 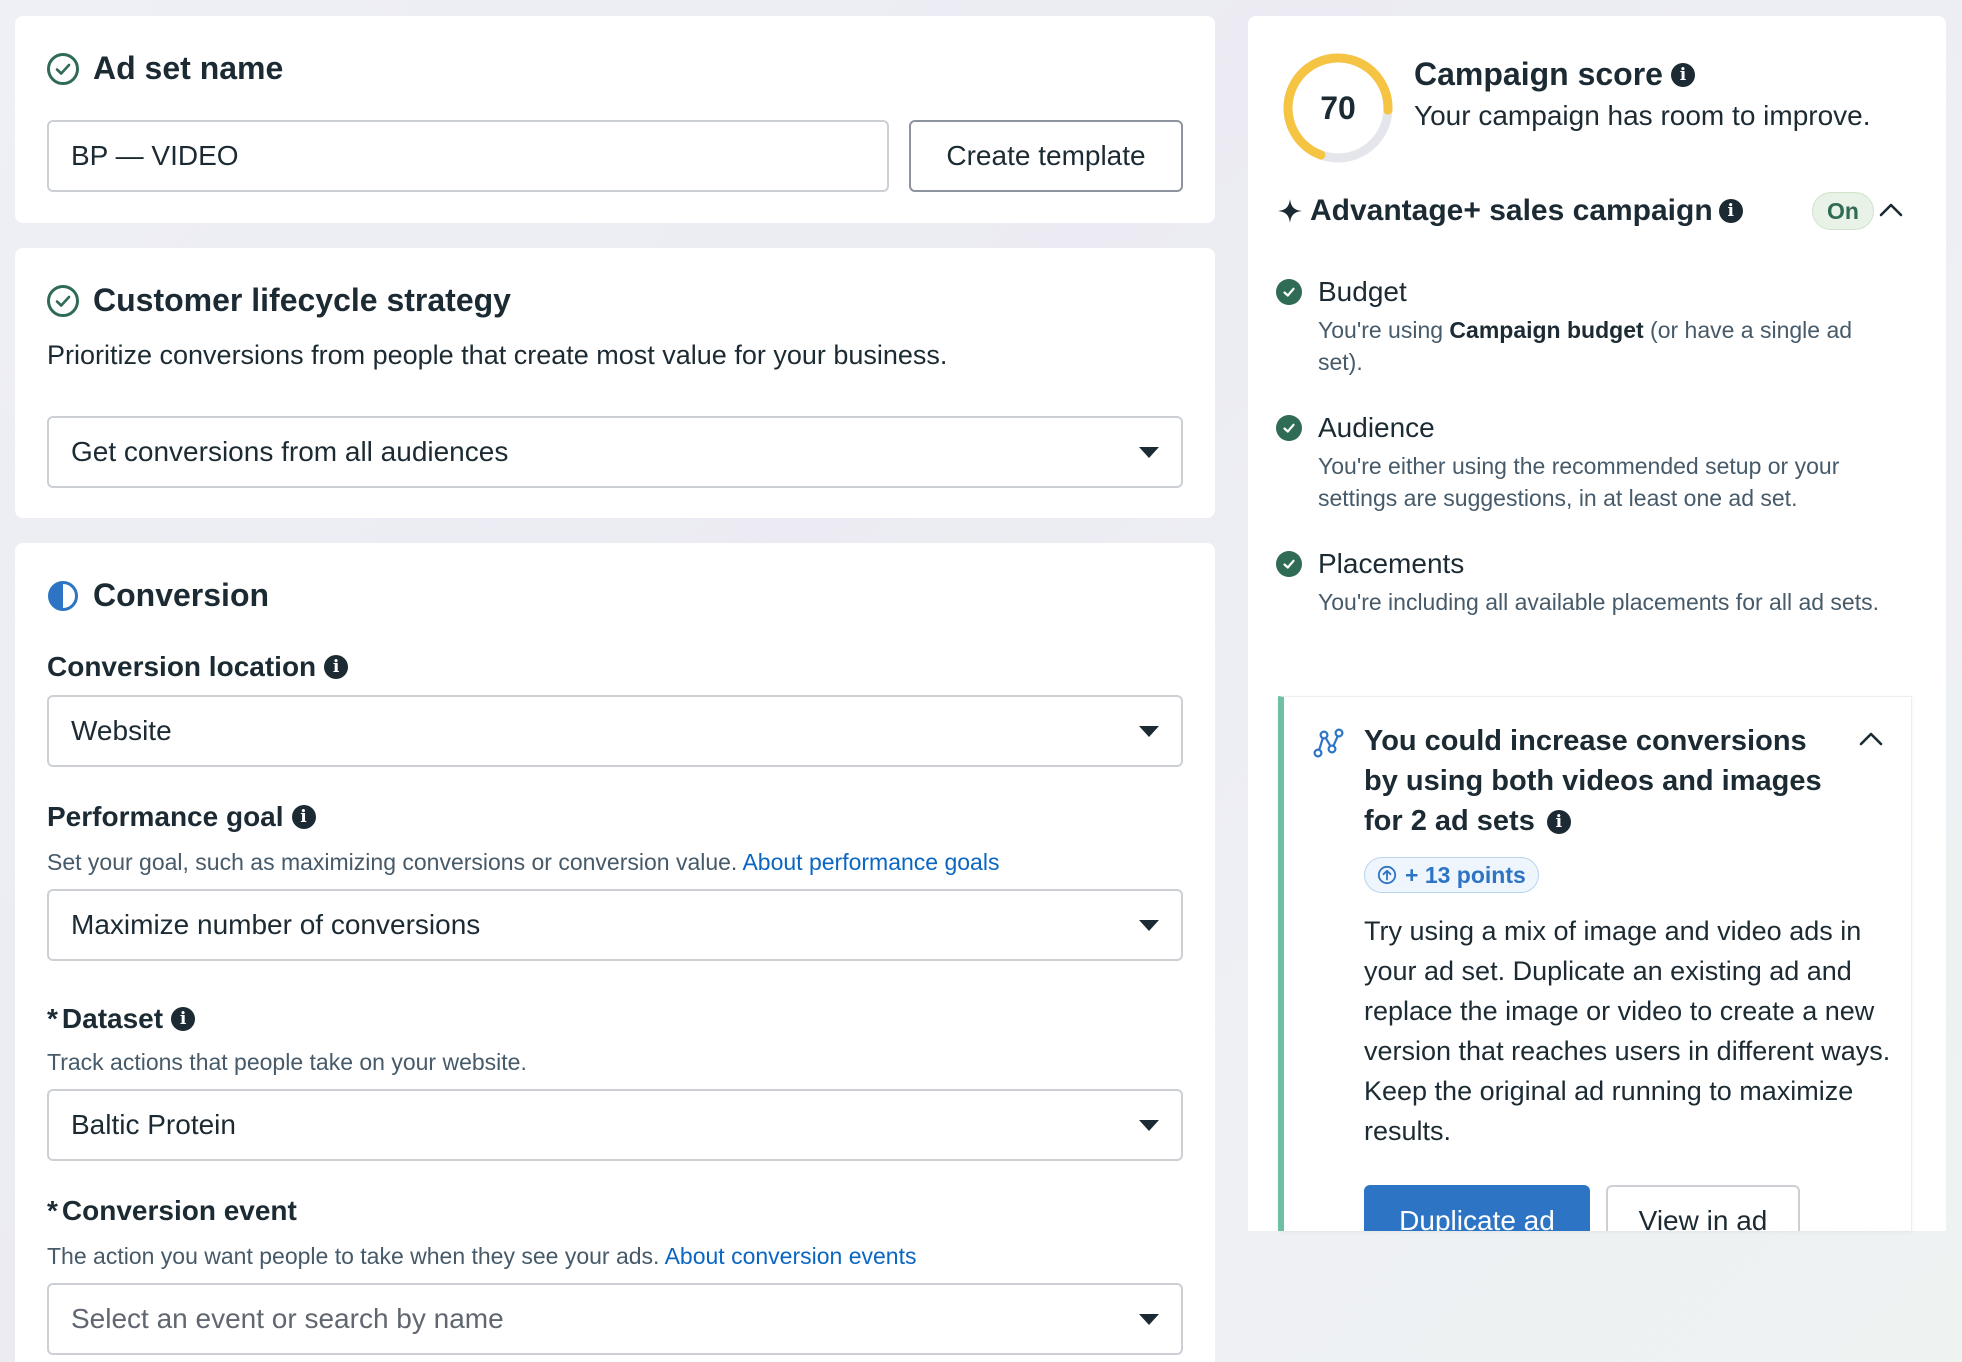 What do you see at coordinates (188, 68) in the screenshot?
I see `ad-set-name-heading: Ad set name` at bounding box center [188, 68].